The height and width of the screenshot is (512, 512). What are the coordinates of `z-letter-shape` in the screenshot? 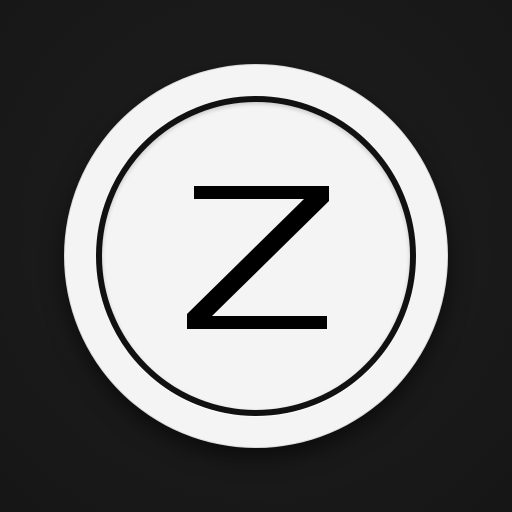 It's located at (258, 257).